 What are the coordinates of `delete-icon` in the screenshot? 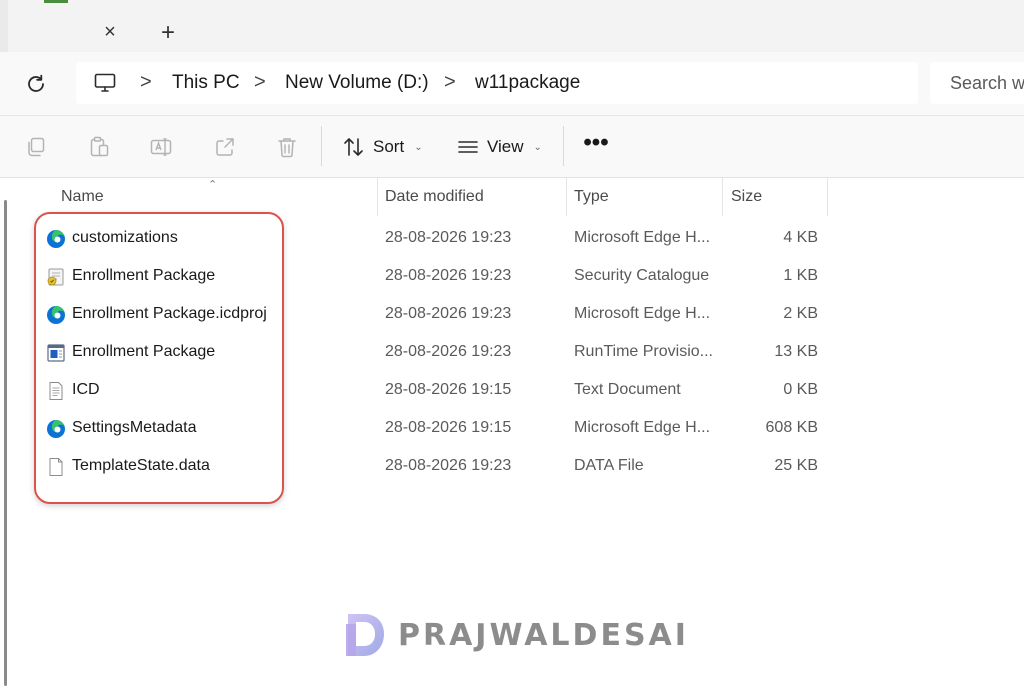 It's located at (287, 147).